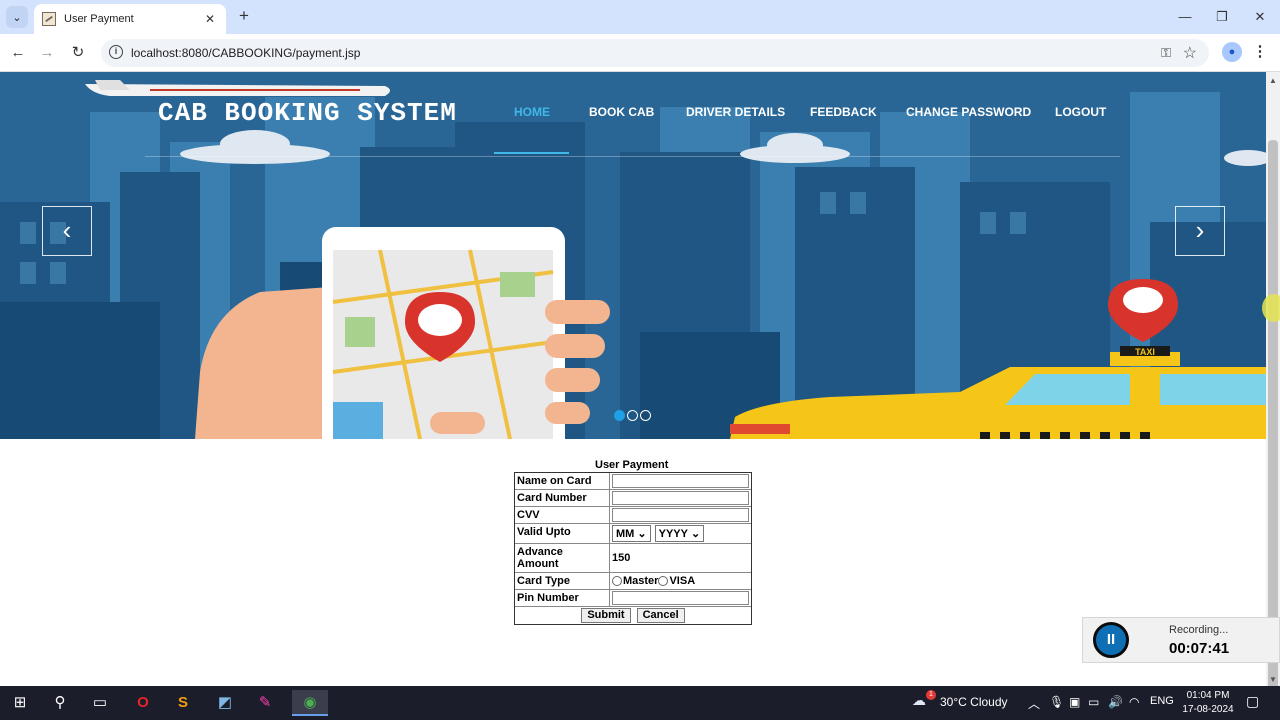  I want to click on nav-change-password: CHANGE PASSWORD, so click(968, 112).